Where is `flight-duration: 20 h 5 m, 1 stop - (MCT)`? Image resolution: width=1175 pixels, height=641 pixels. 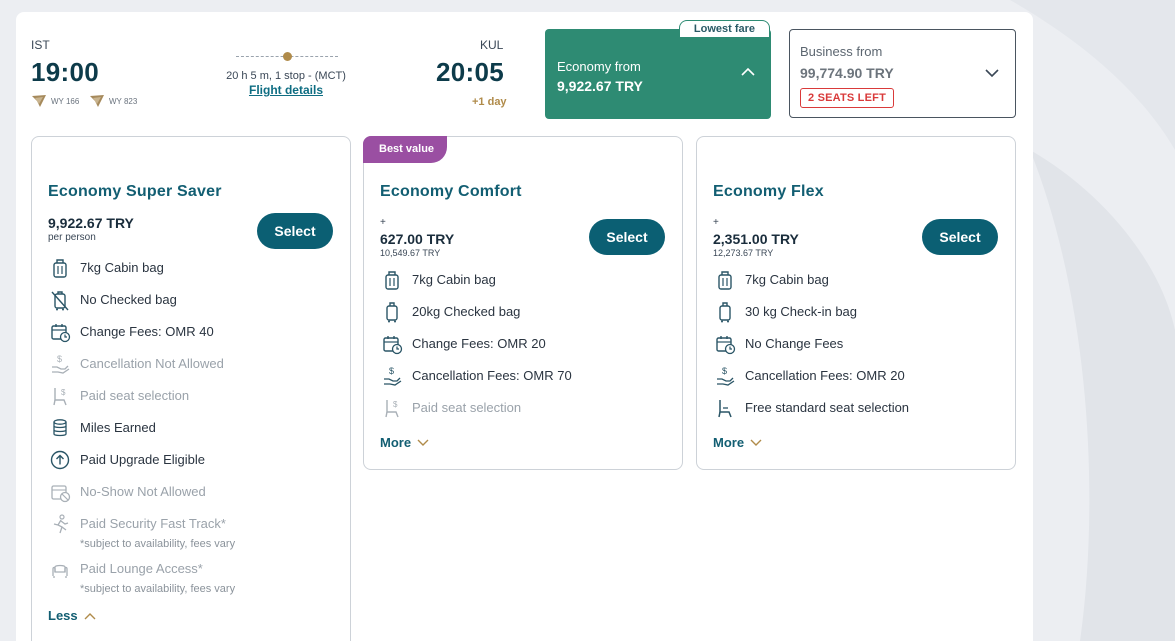
flight-duration: 20 h 5 m, 1 stop - (MCT) is located at coordinates (286, 76).